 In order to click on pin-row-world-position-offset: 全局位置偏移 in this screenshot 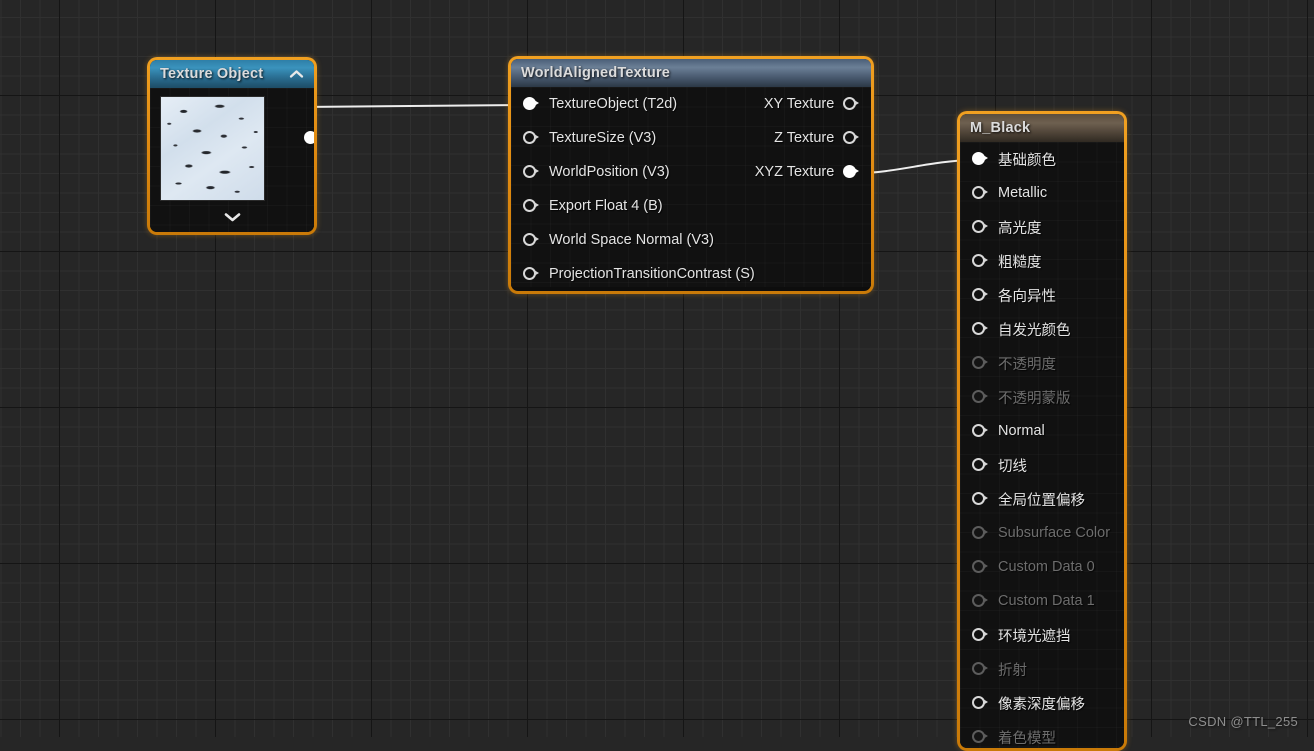, I will do `click(1042, 499)`.